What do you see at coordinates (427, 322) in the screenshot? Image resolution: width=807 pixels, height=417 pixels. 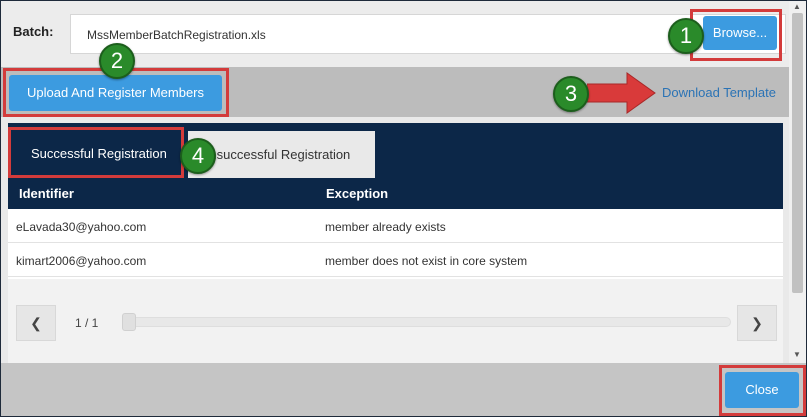 I see `pager-scroll-track` at bounding box center [427, 322].